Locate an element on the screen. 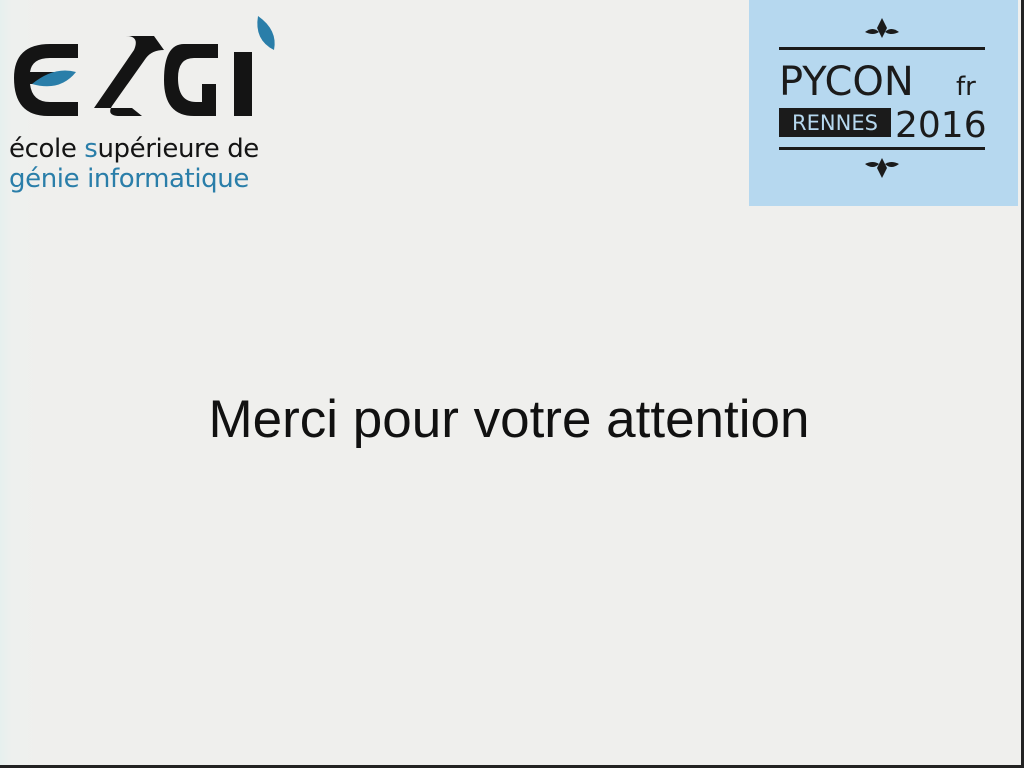 The image size is (1024, 768). pycon-city: RENNES is located at coordinates (835, 123).